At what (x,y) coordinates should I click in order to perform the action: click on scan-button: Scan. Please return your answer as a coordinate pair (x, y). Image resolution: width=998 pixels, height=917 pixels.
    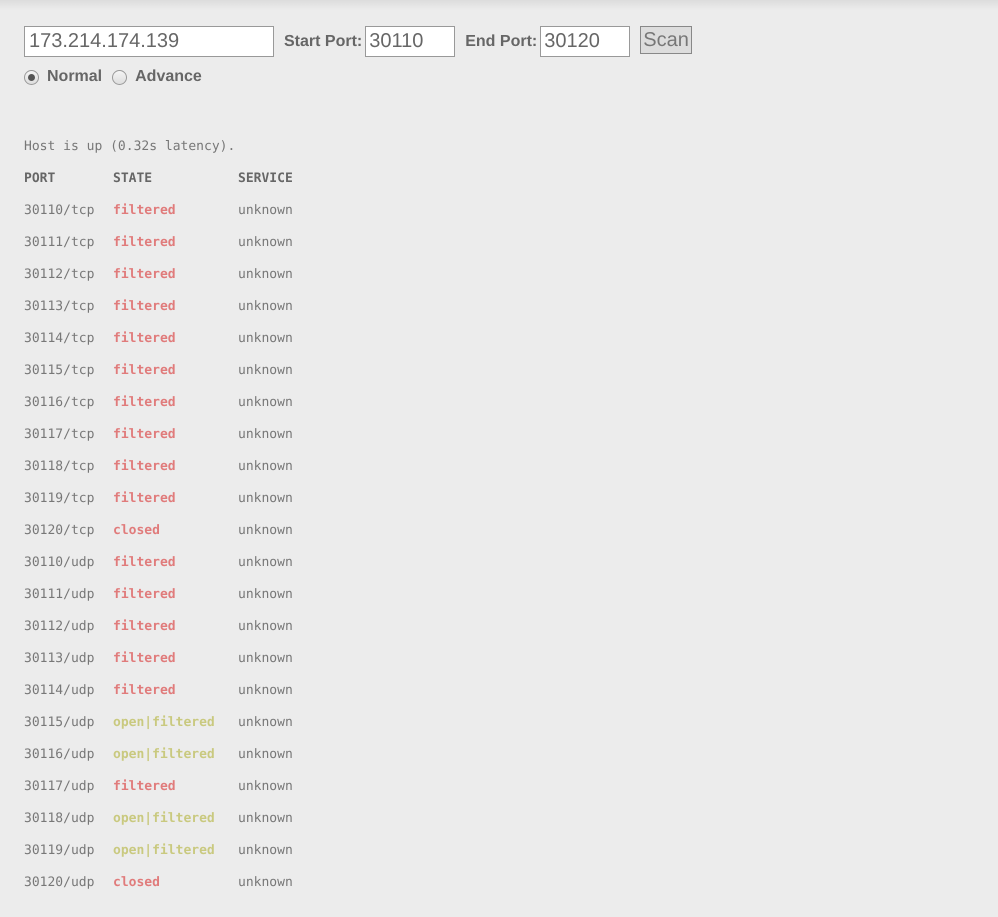
    Looking at the image, I should click on (666, 40).